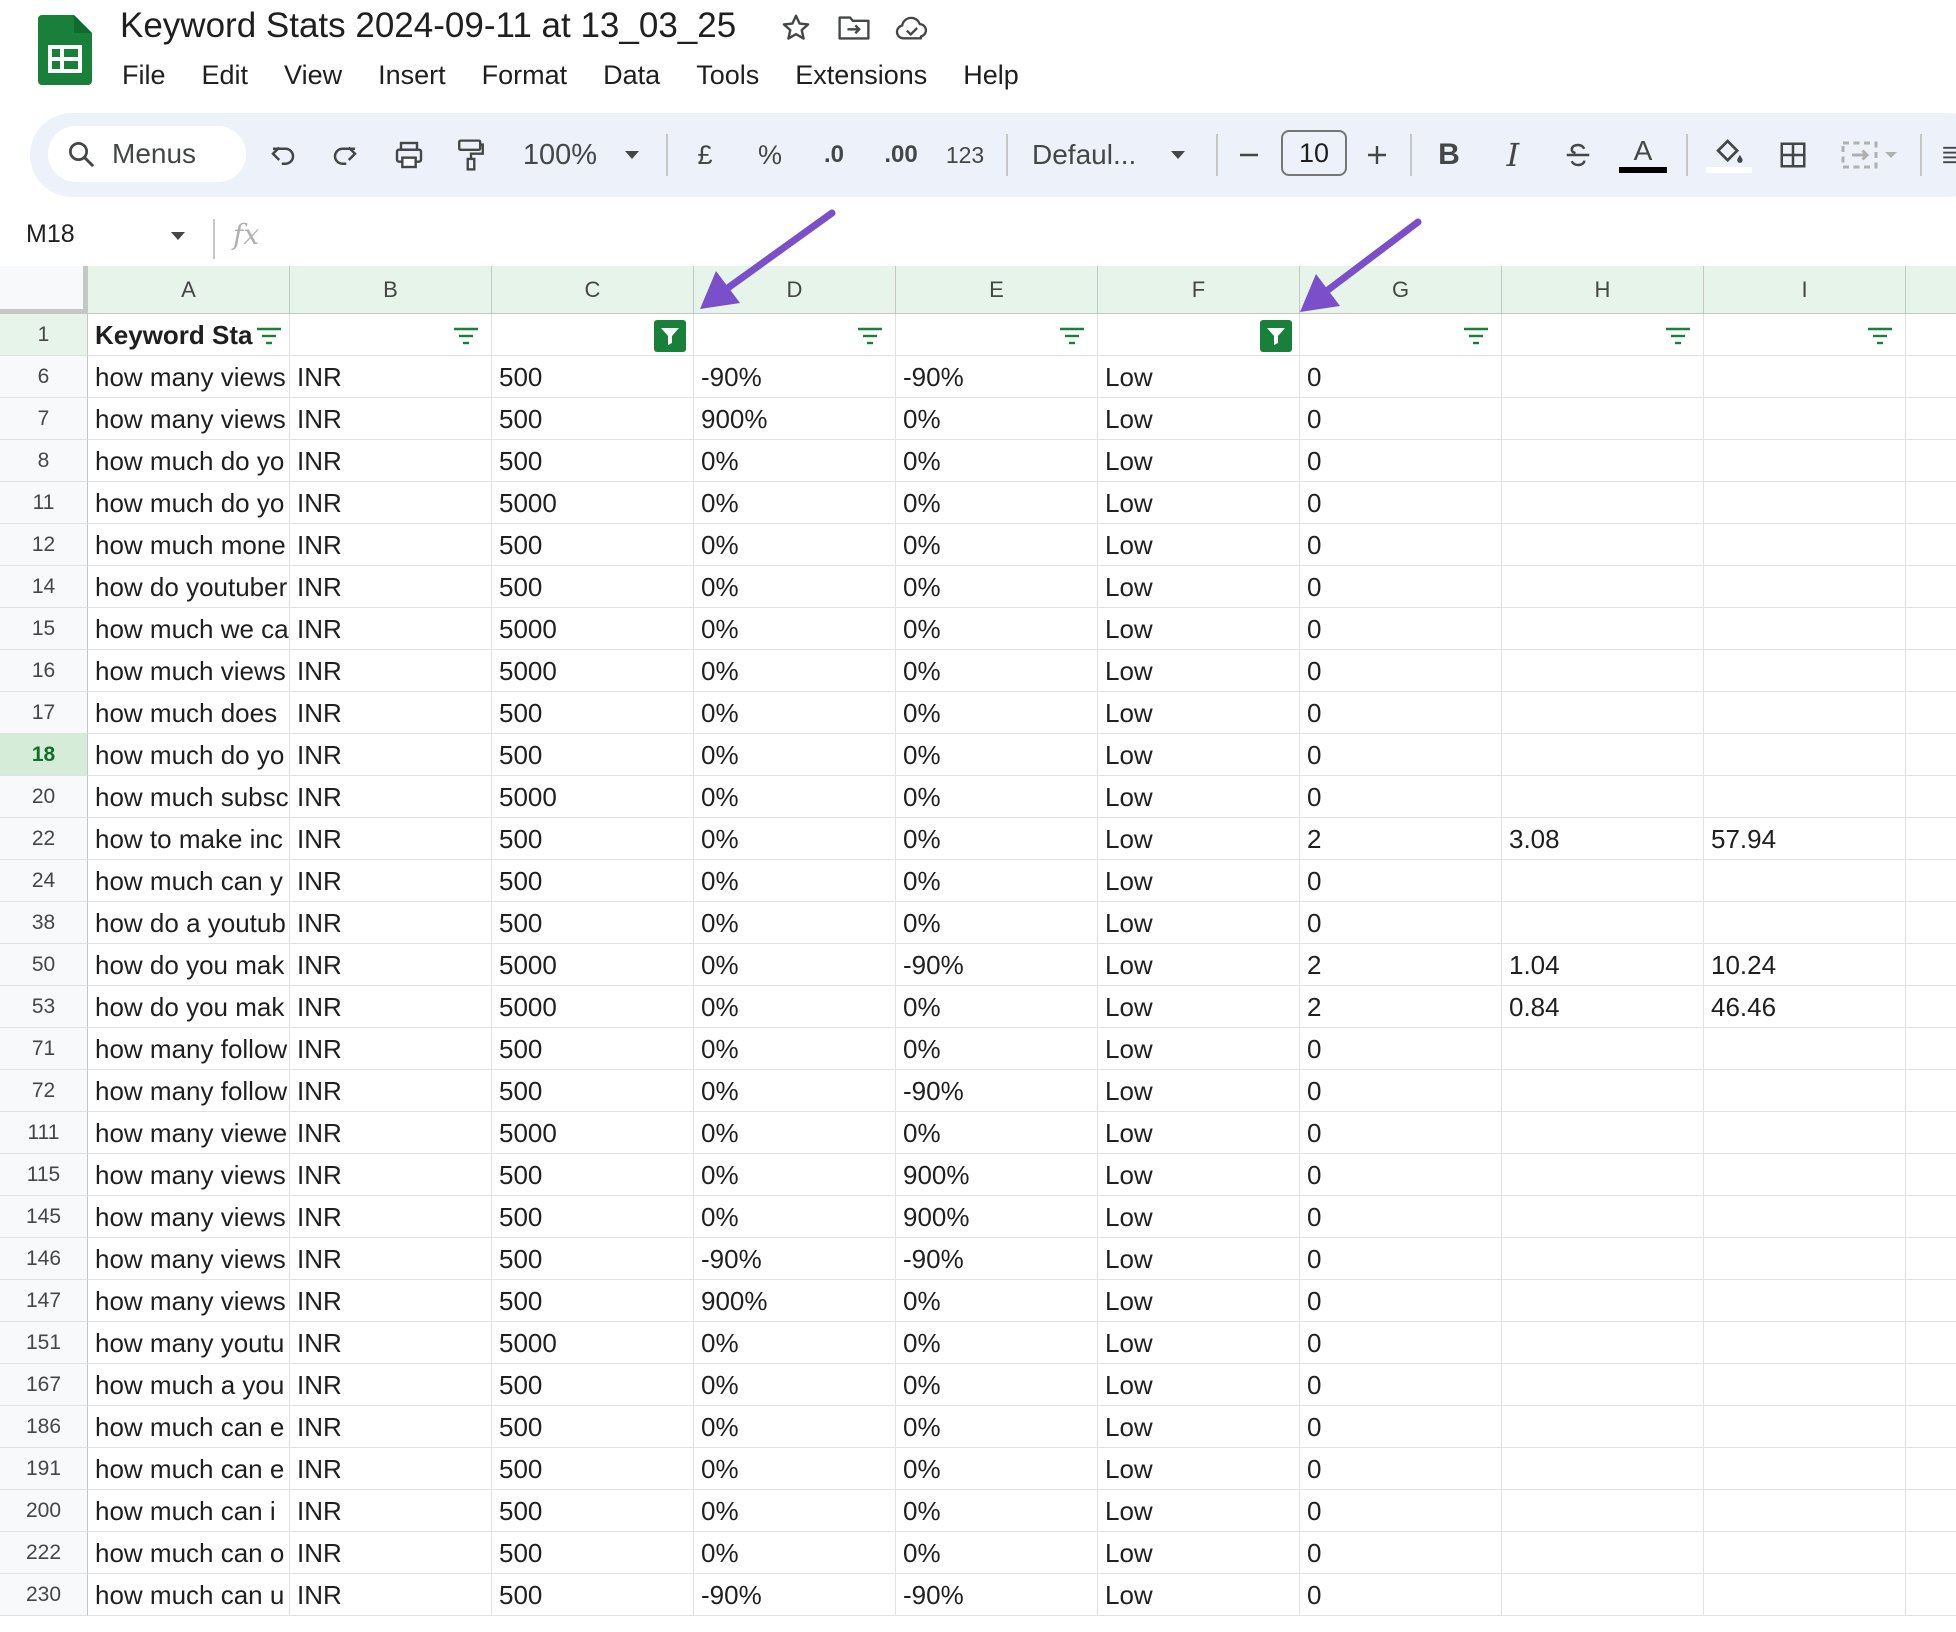 The width and height of the screenshot is (1956, 1632). What do you see at coordinates (593, 290) in the screenshot?
I see `column-header-c: C` at bounding box center [593, 290].